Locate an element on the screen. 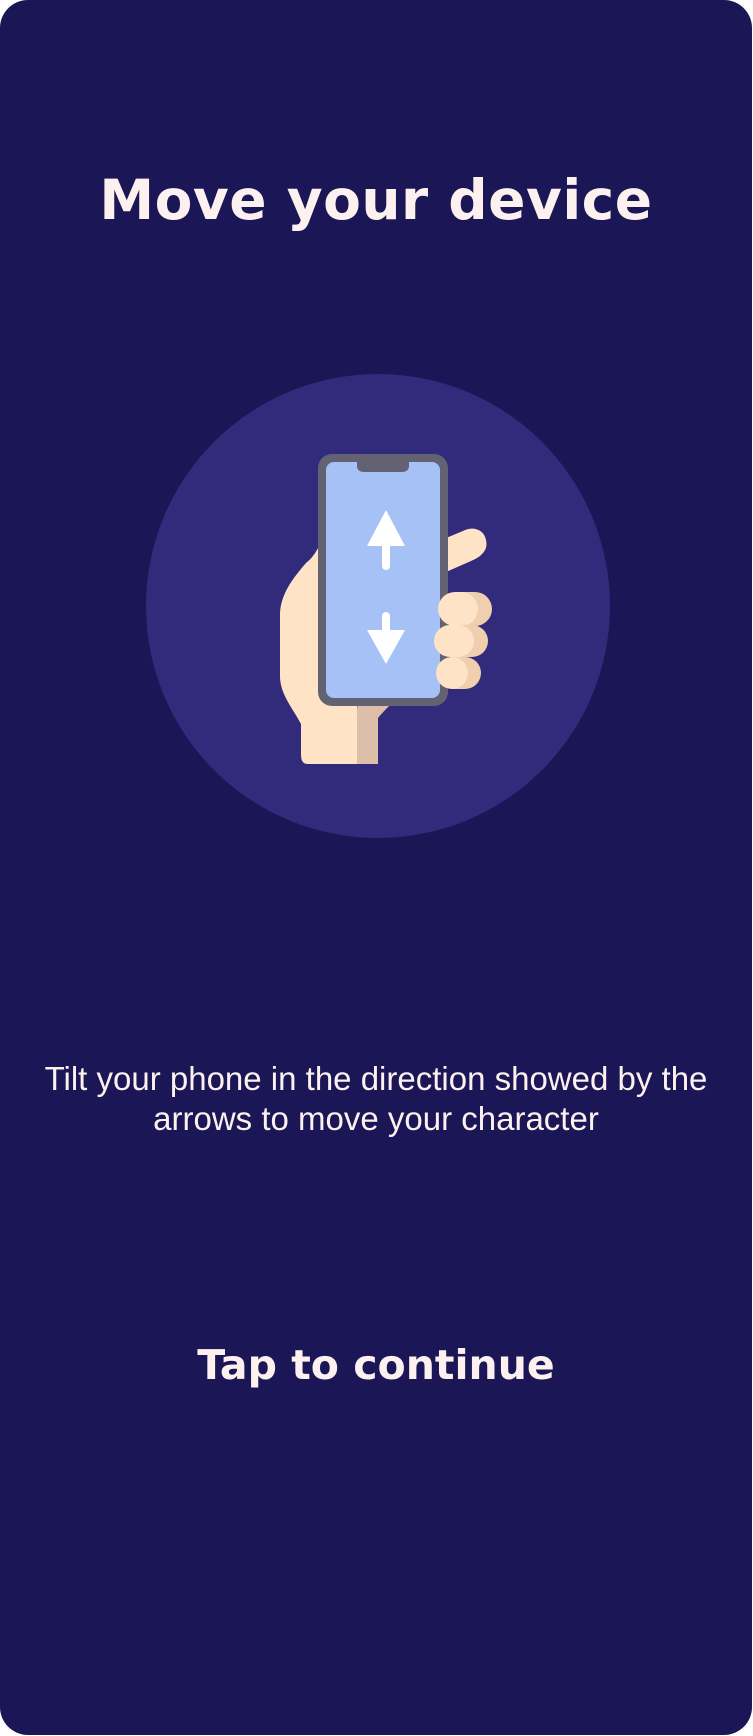  page-title: Move your device is located at coordinates (376, 200).